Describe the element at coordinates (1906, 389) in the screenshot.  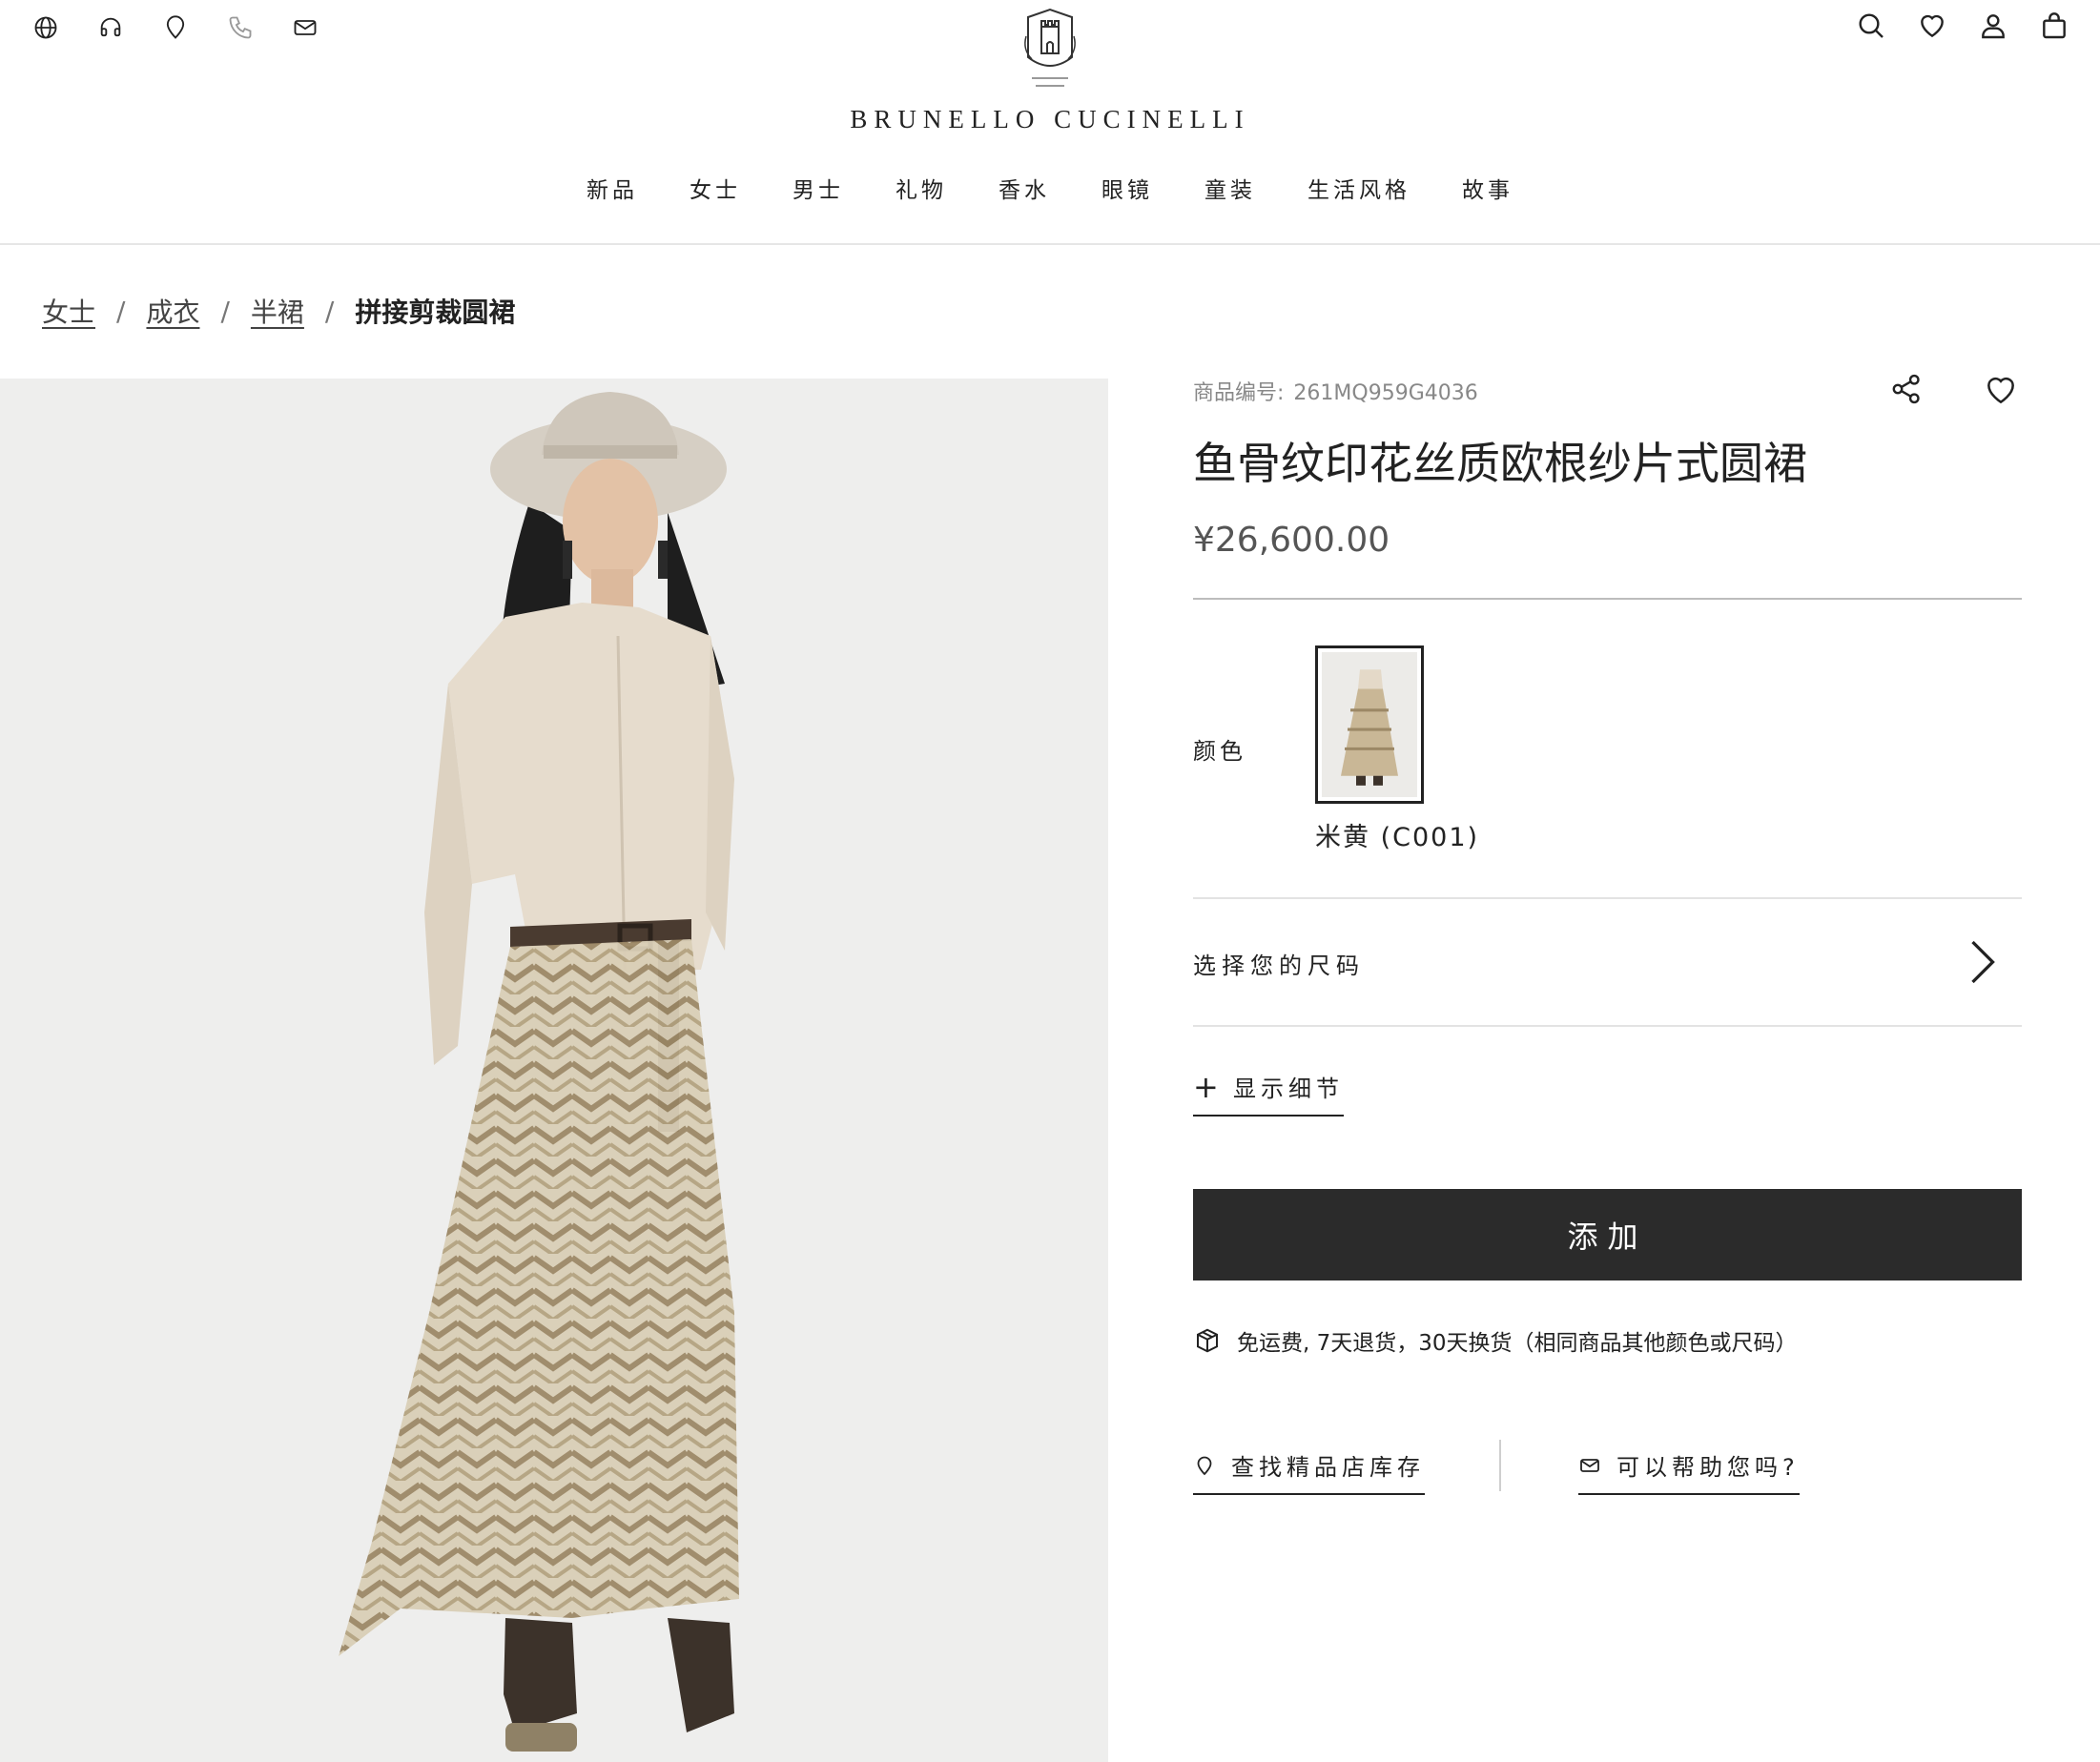
I see `share-icon` at that location.